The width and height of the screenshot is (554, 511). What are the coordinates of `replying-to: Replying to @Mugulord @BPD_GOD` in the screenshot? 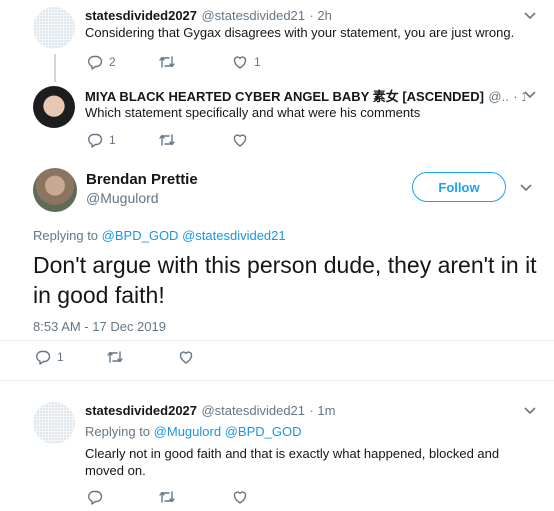 It's located at (193, 431).